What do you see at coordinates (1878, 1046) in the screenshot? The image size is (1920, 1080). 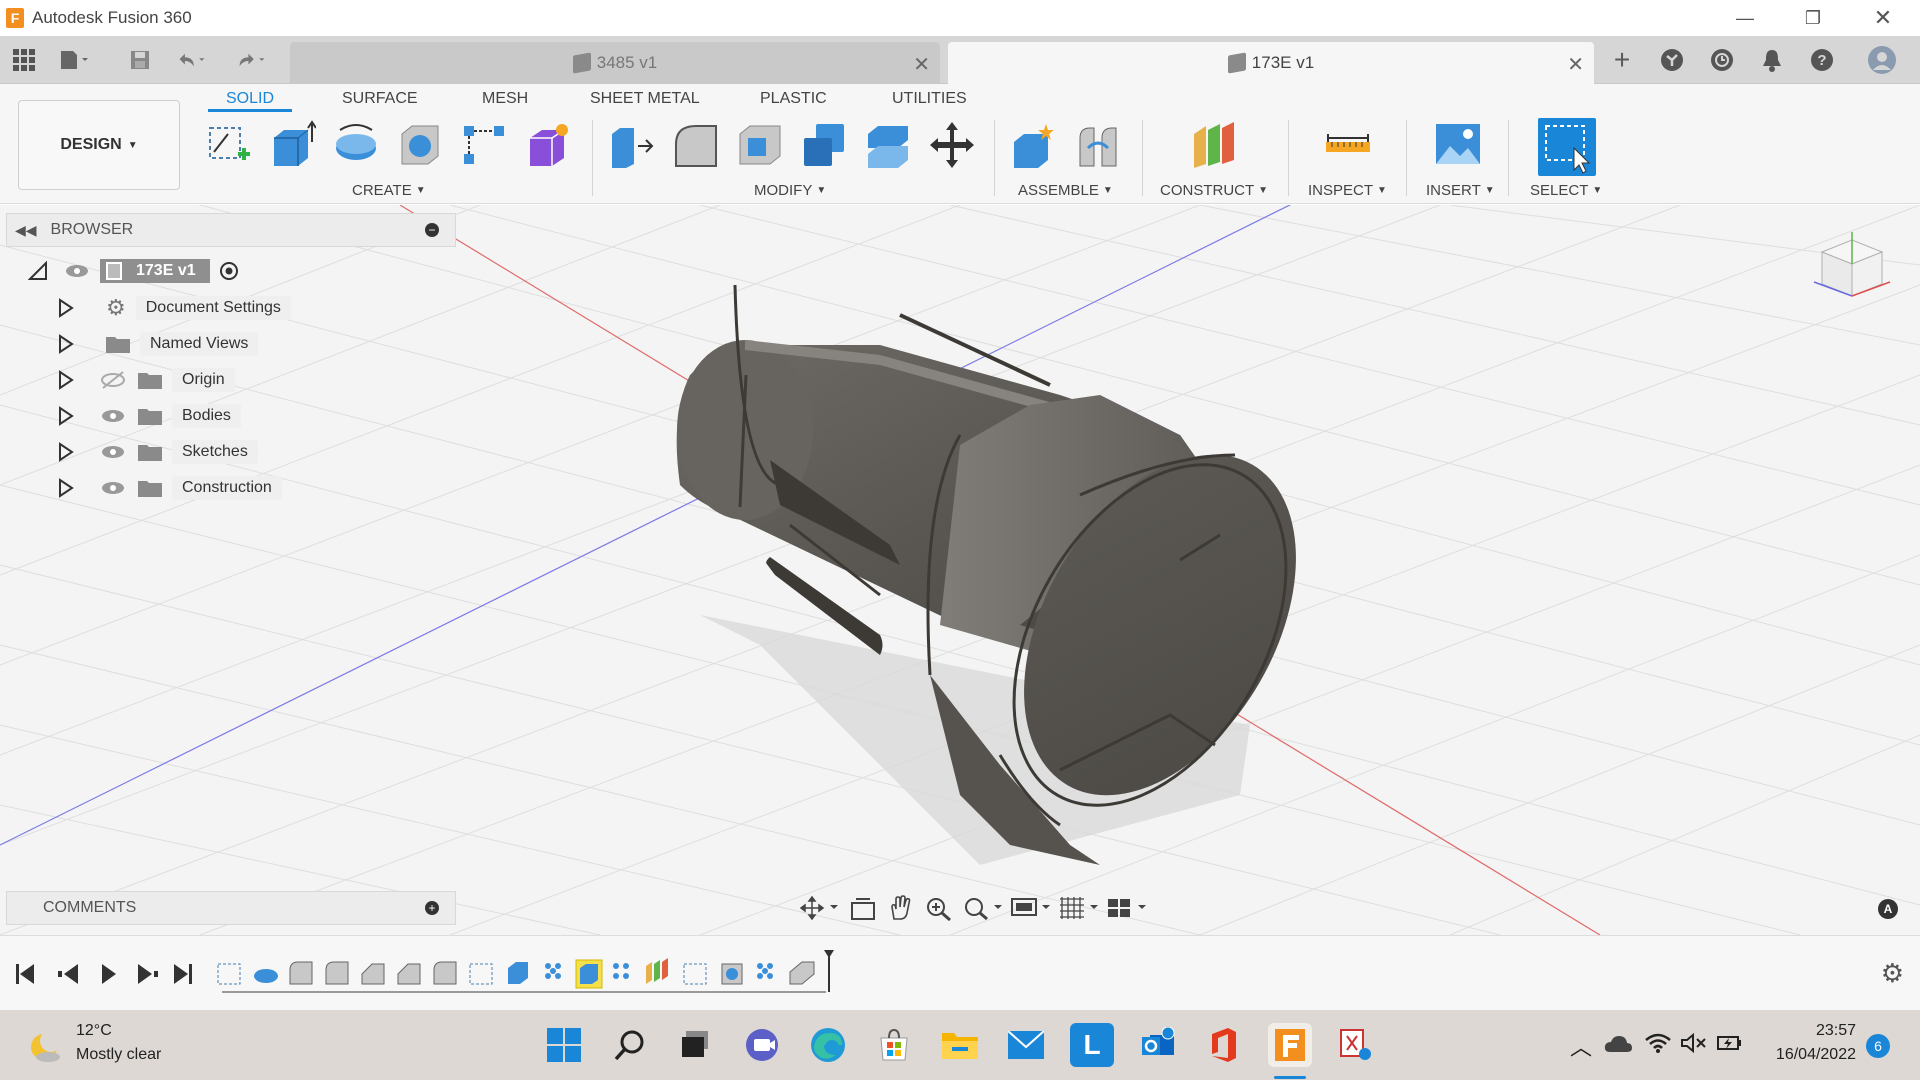 I see `notification-badge: 6` at bounding box center [1878, 1046].